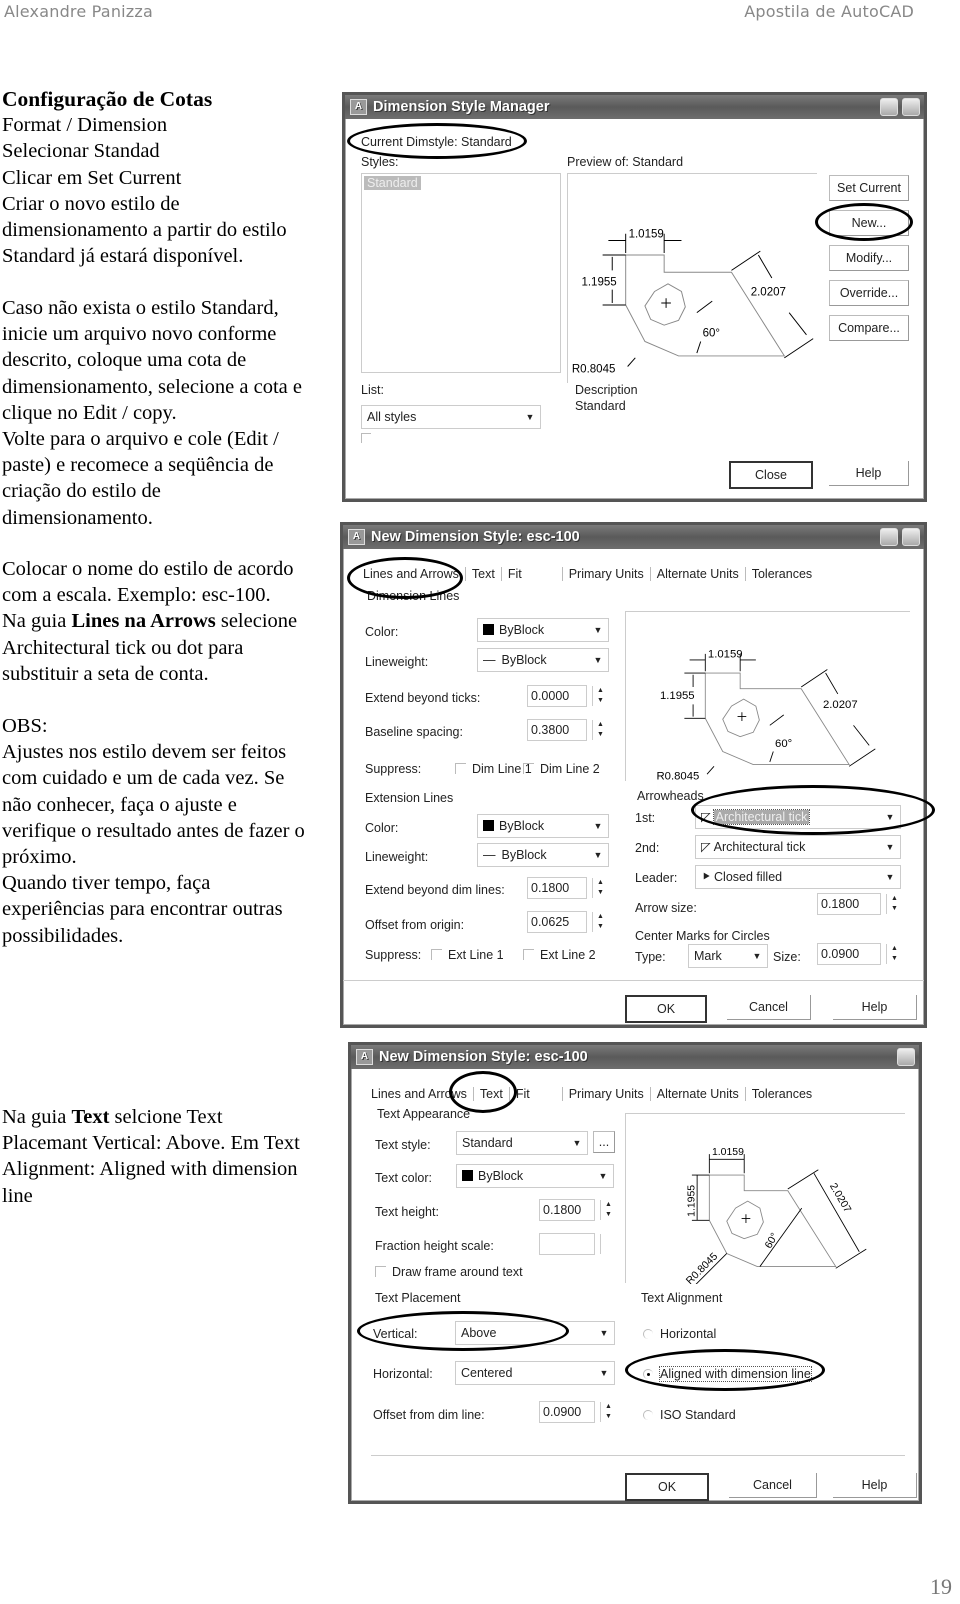  I want to click on styles-list: Standard, so click(461, 273).